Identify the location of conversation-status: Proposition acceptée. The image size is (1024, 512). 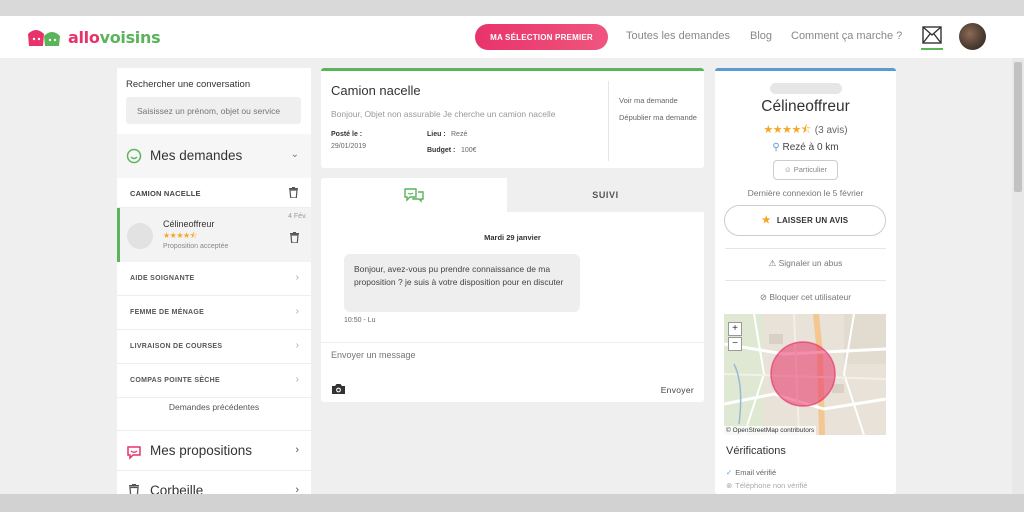
(196, 246).